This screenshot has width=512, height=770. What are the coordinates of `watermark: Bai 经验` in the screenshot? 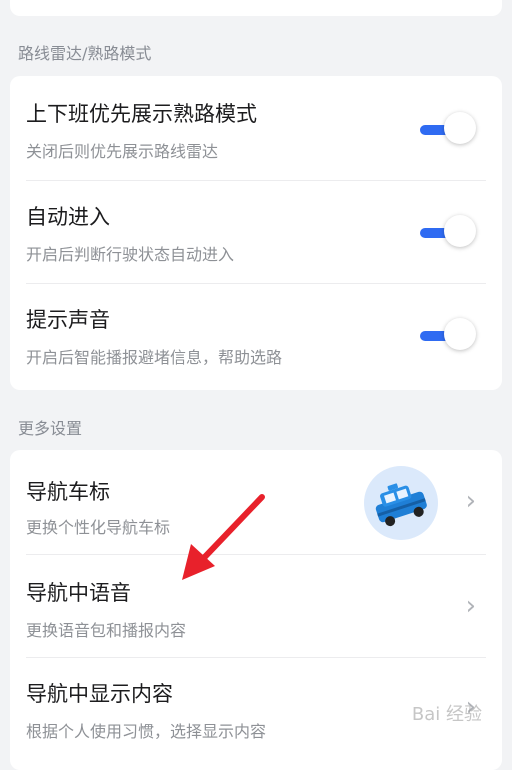 It's located at (446, 714).